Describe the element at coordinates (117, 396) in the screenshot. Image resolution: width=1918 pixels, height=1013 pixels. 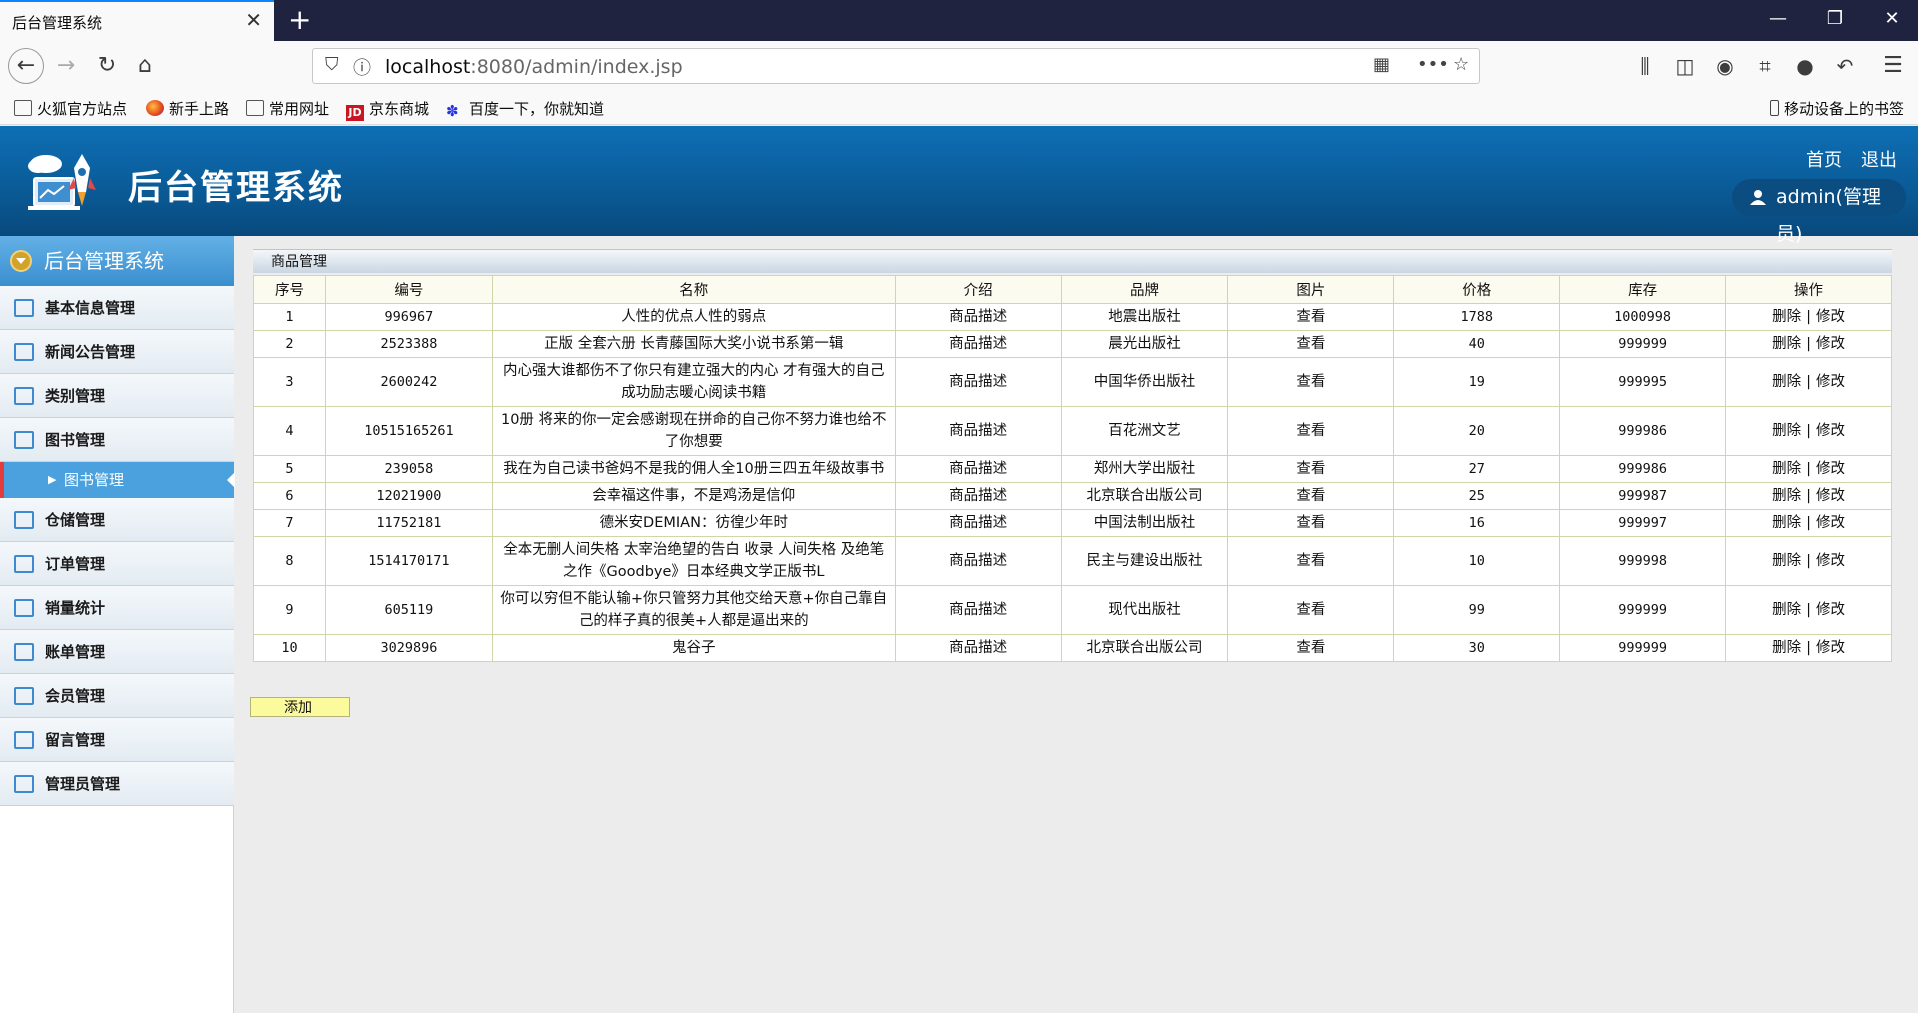
I see `sidebar-item-category: 类别管理` at that location.